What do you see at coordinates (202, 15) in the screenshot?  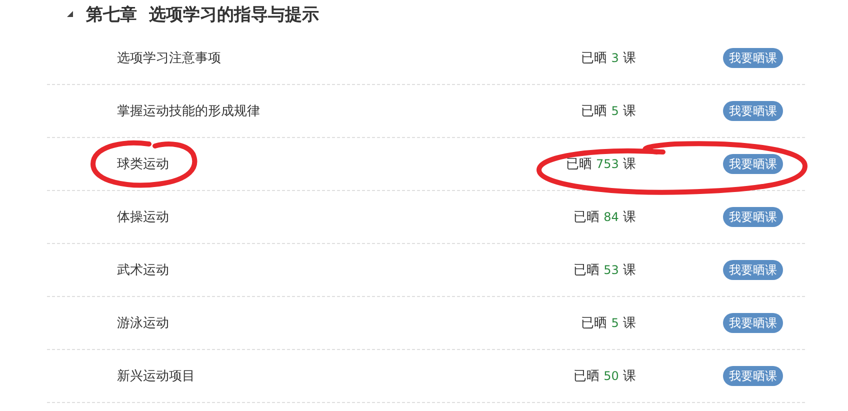 I see `chapter-title: 第七章 选项学习的指导与提示` at bounding box center [202, 15].